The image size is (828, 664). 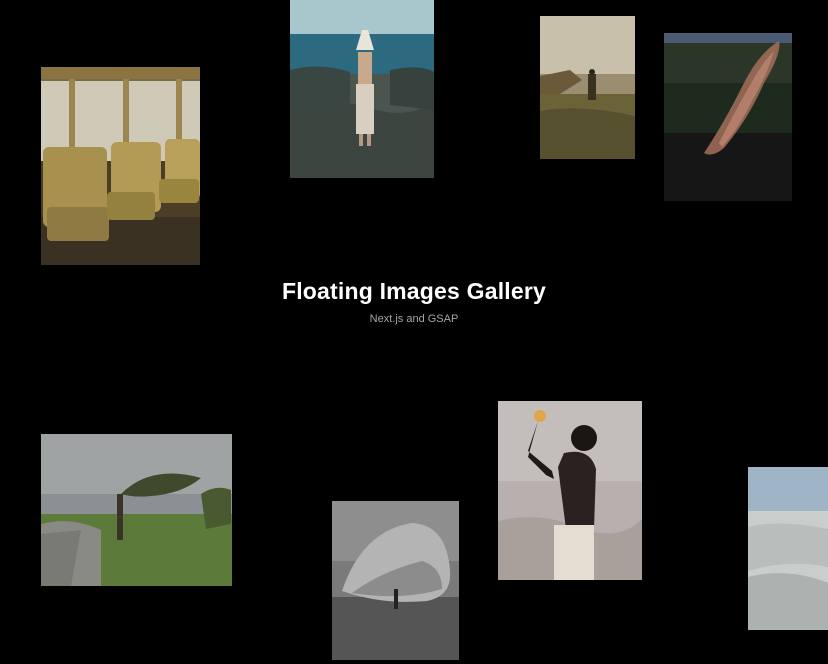 I want to click on white-rocks-photo, so click(x=788, y=548).